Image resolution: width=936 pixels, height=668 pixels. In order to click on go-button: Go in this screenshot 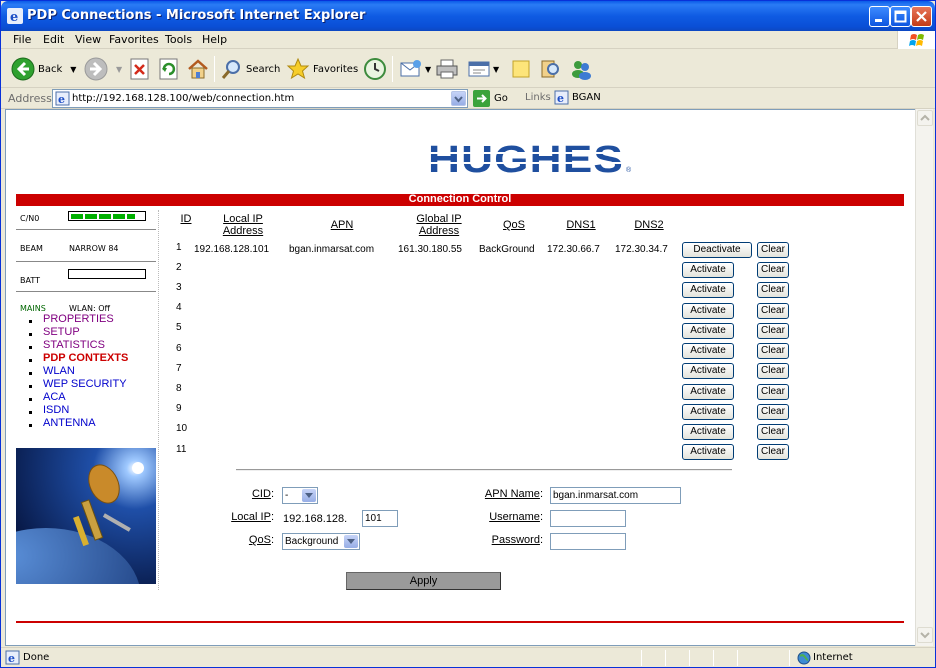, I will do `click(490, 98)`.